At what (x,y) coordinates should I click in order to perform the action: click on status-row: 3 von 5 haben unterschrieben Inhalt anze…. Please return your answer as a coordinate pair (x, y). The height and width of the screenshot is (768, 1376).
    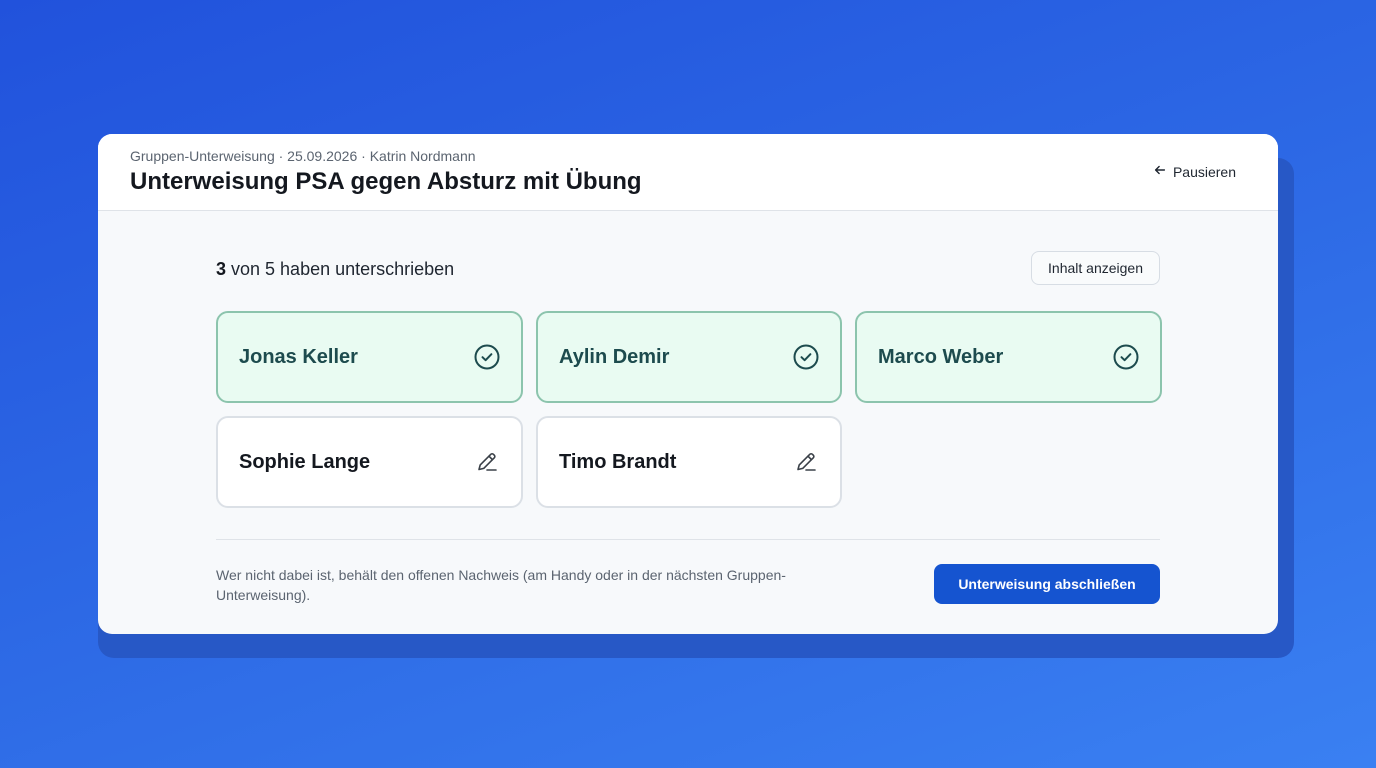
    Looking at the image, I should click on (688, 269).